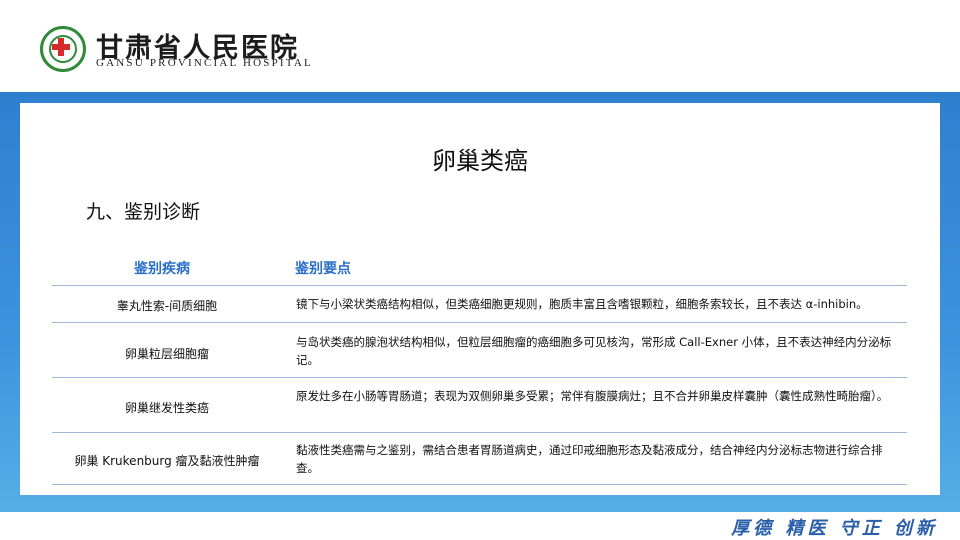 Image resolution: width=960 pixels, height=540 pixels. What do you see at coordinates (834, 528) in the screenshot?
I see `footer-motto: 厚德 精医 守正 创新` at bounding box center [834, 528].